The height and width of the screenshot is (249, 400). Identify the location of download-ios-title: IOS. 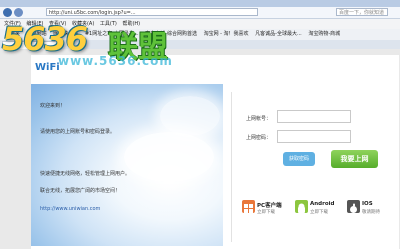
(367, 204).